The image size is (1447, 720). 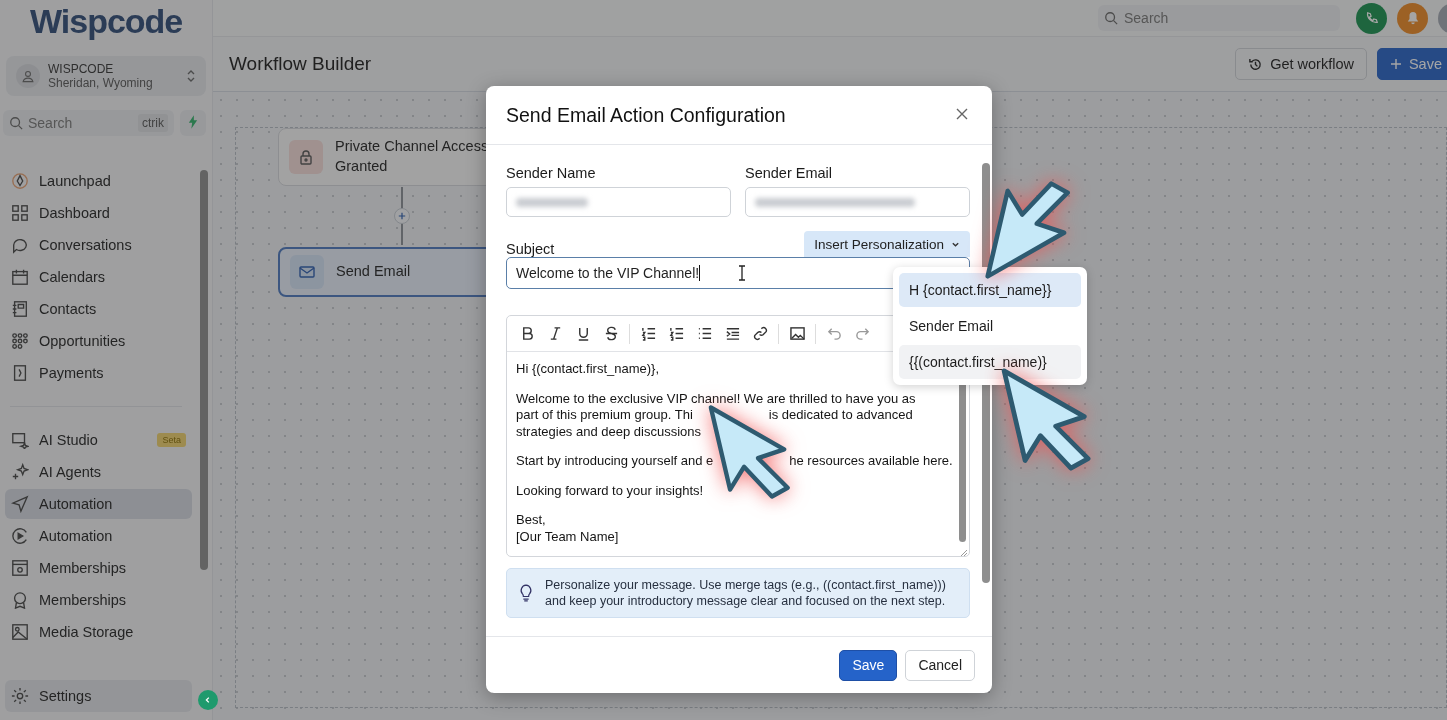 I want to click on account-location: Sheridan, Wyoming, so click(x=101, y=83).